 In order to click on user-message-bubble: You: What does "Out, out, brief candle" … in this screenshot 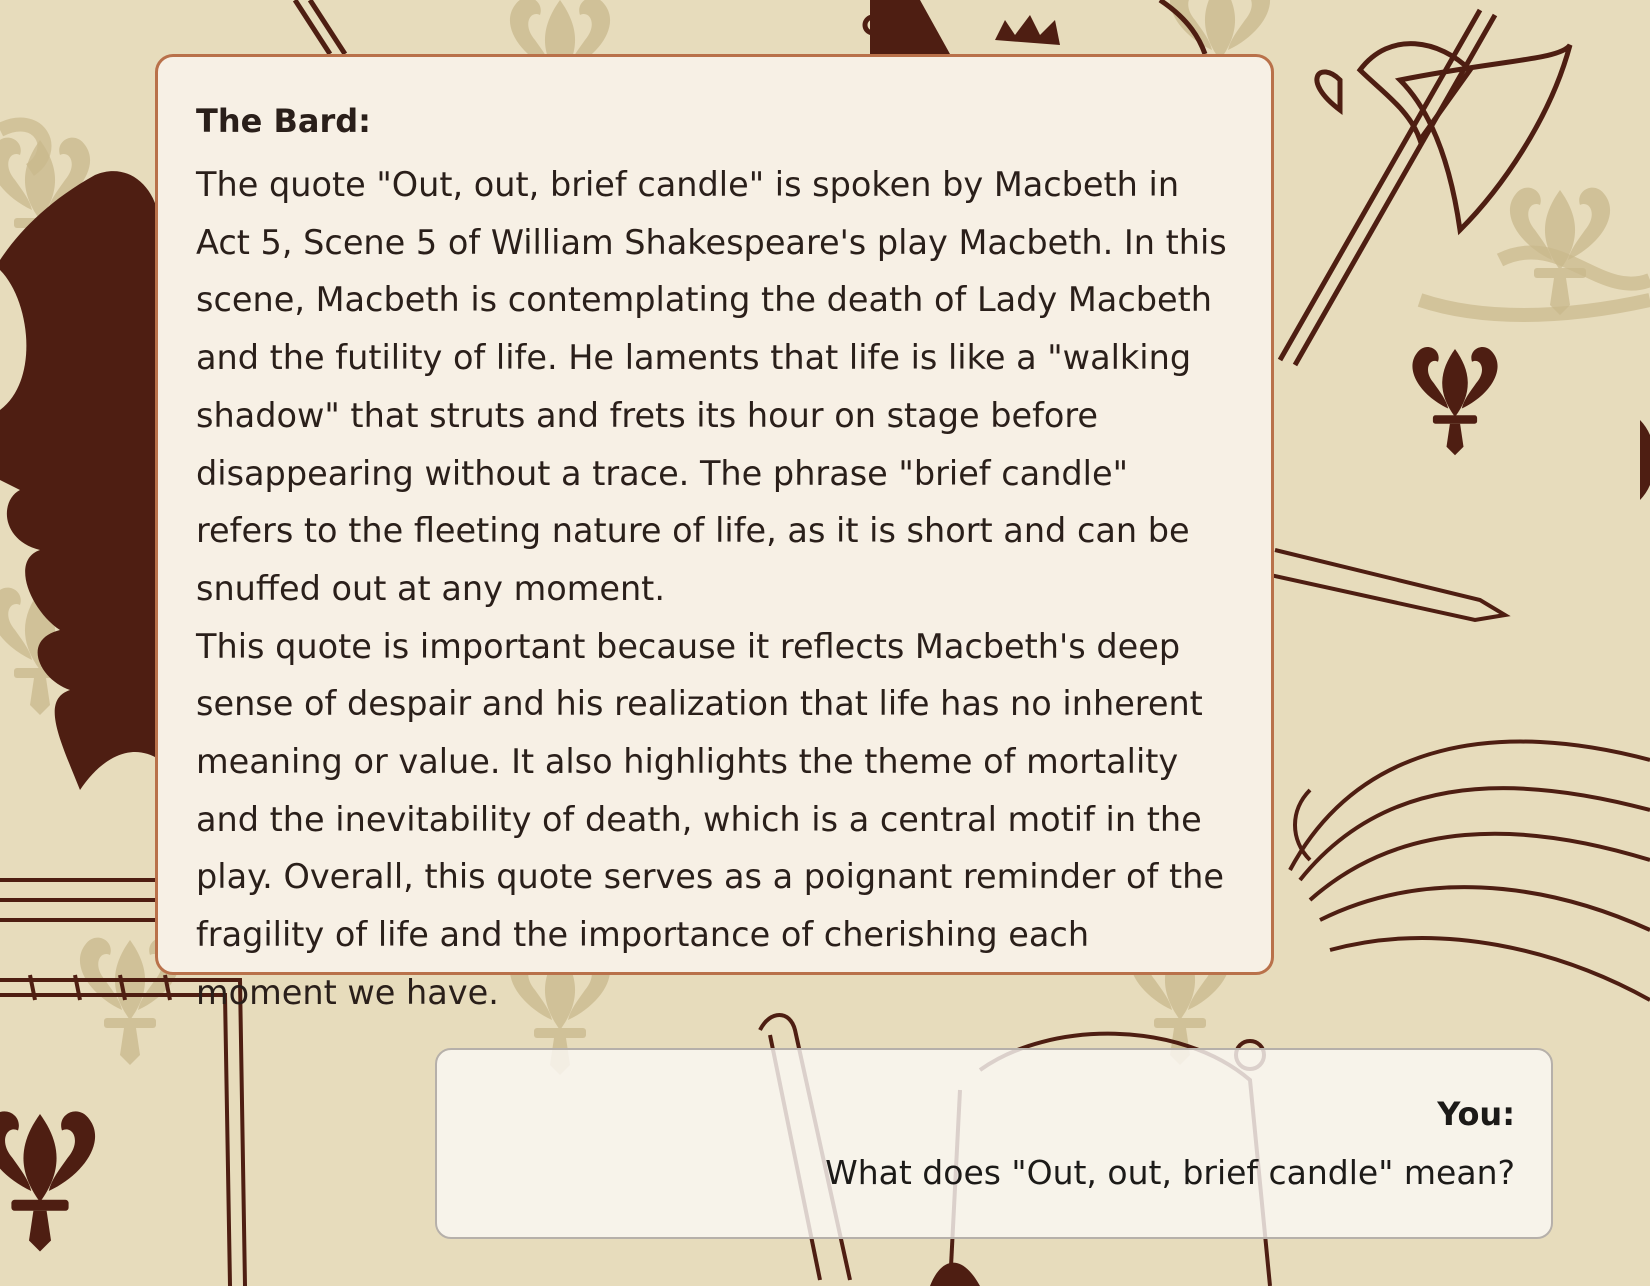, I will do `click(994, 1143)`.